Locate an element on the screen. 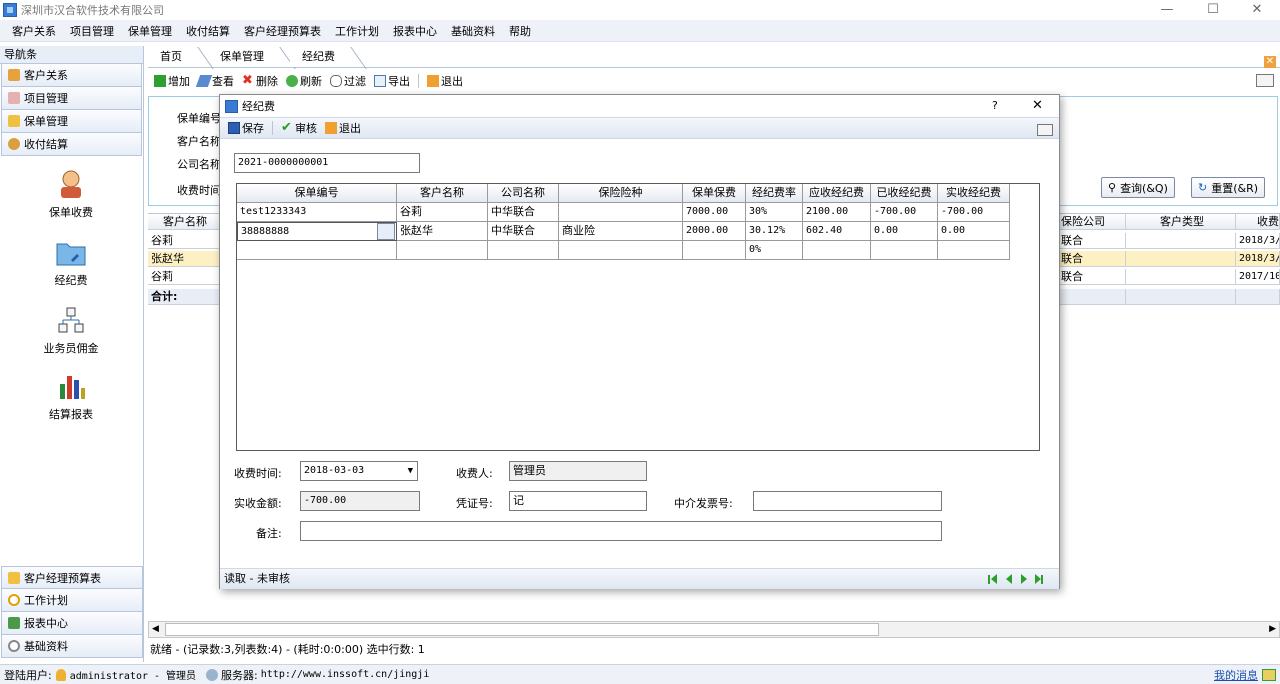 The height and width of the screenshot is (684, 1280). menu-project: 项目管理 is located at coordinates (93, 31).